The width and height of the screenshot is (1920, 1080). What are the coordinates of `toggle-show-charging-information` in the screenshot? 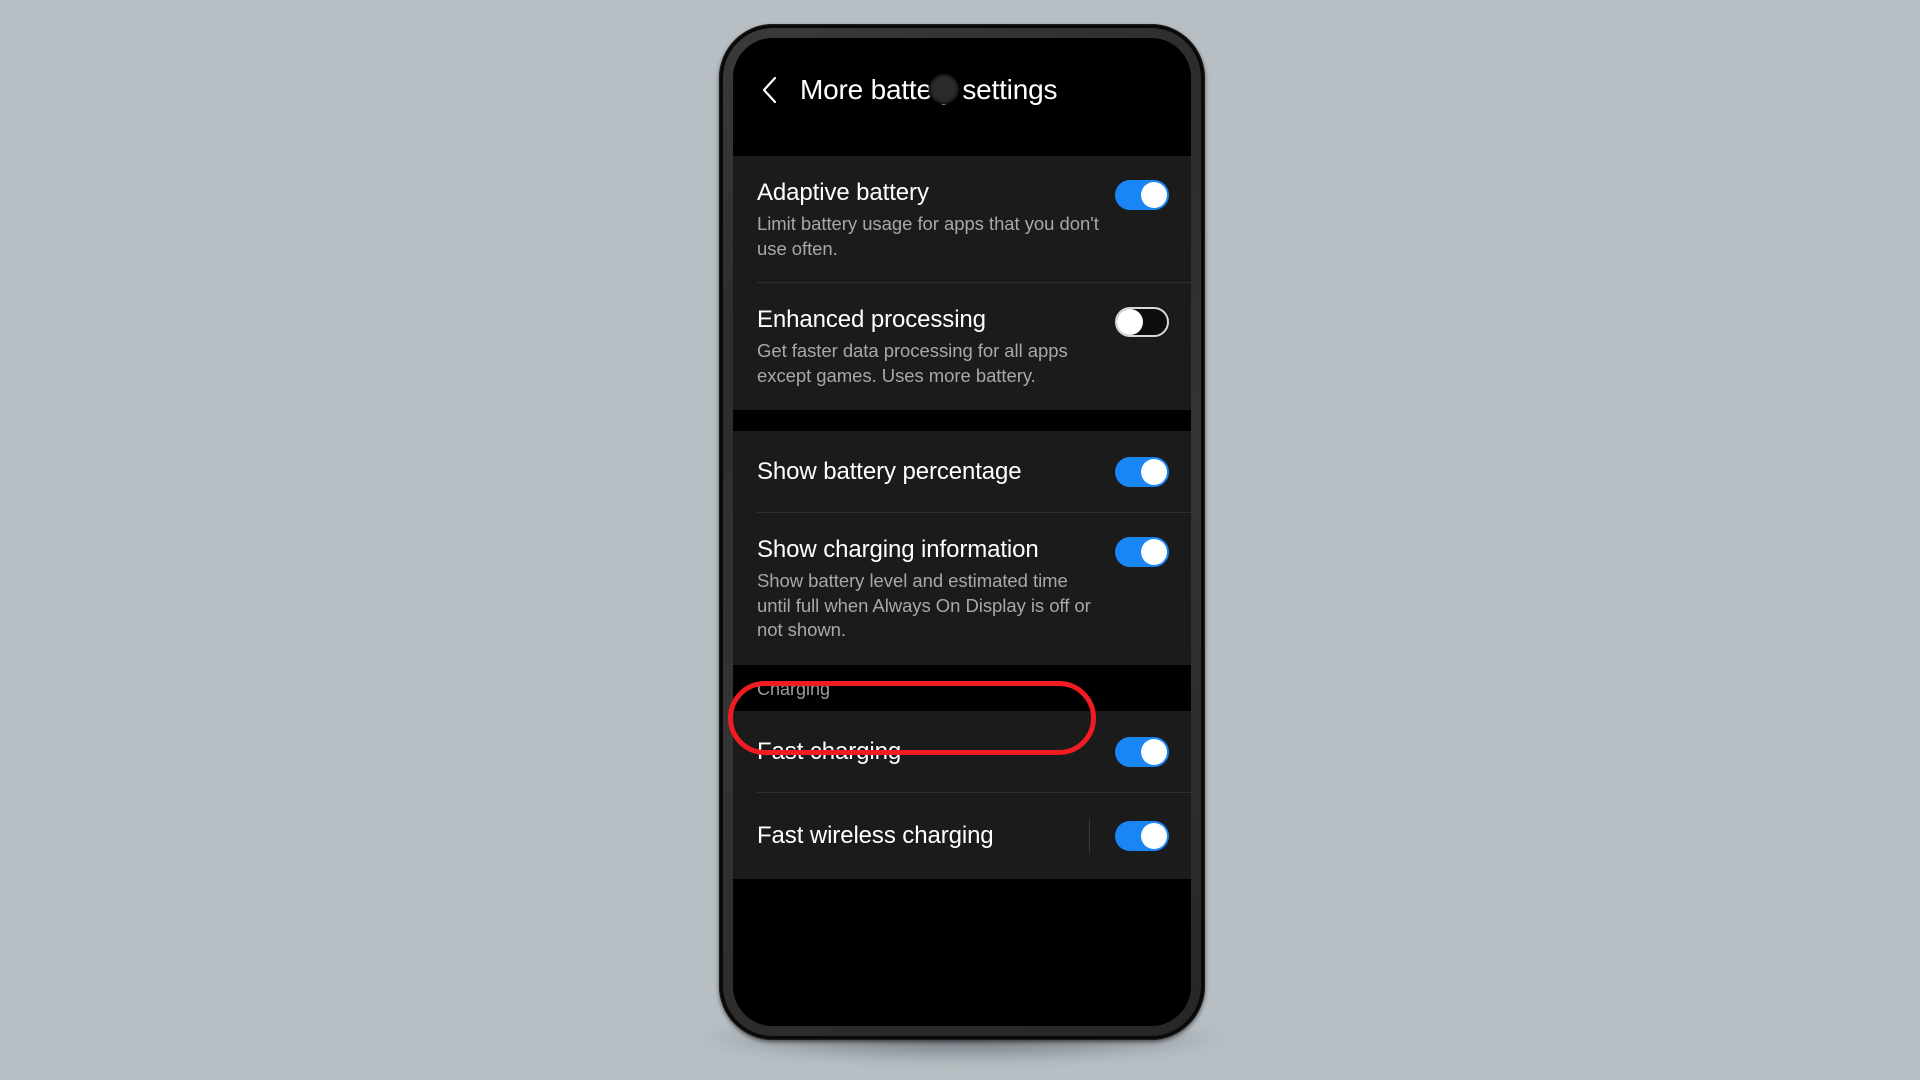 It's located at (1142, 552).